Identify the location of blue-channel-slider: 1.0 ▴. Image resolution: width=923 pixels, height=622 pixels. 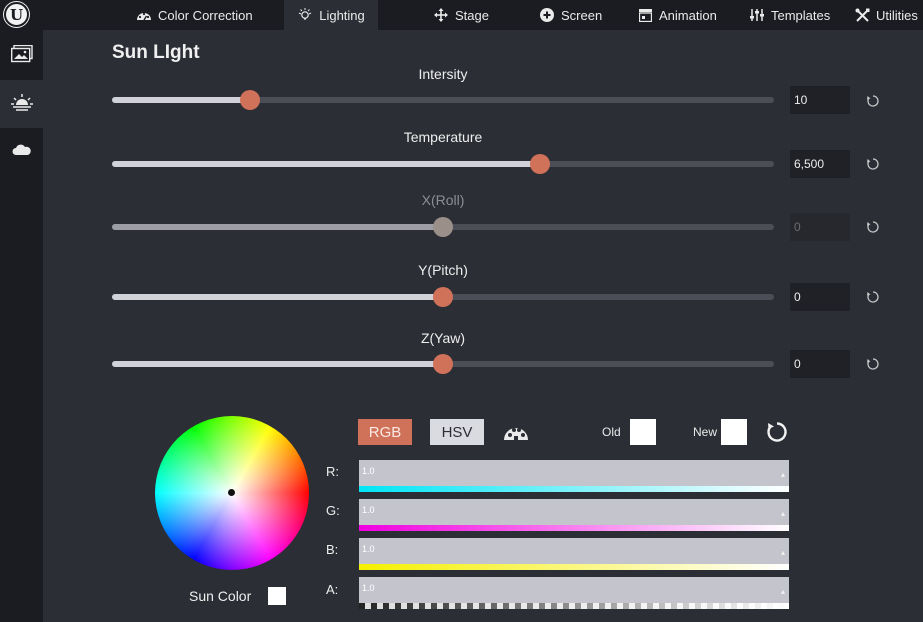
(574, 554).